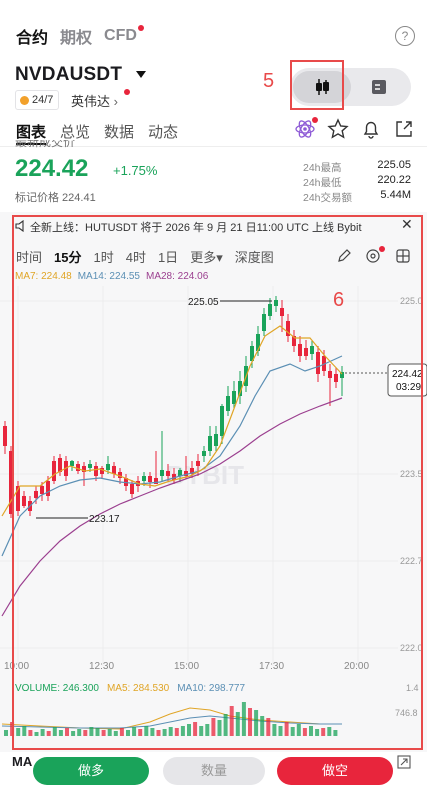 The height and width of the screenshot is (785, 427). Describe the element at coordinates (141, 74) in the screenshot. I see `symbol-dropdown-icon` at that location.